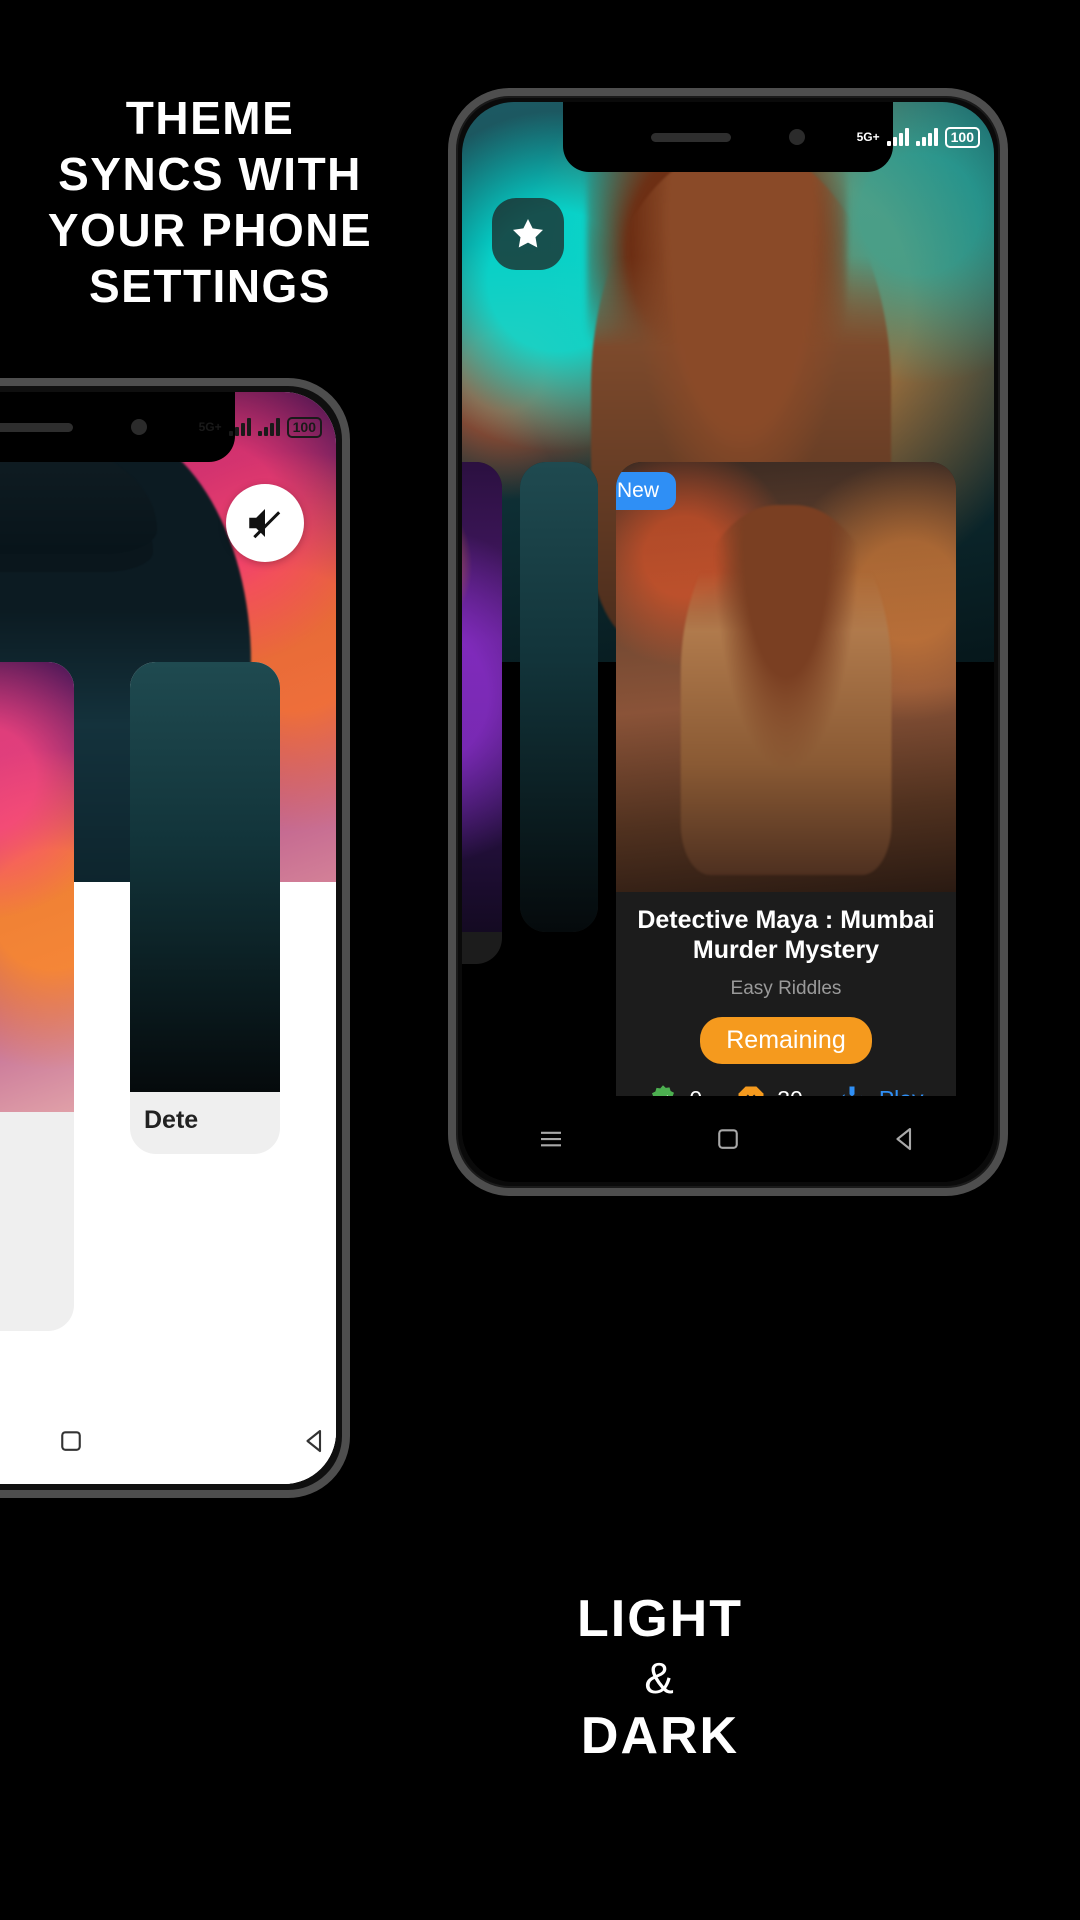 The width and height of the screenshot is (1080, 1920). Describe the element at coordinates (448, 531) in the screenshot. I see `phone-side-button-volume-down` at that location.